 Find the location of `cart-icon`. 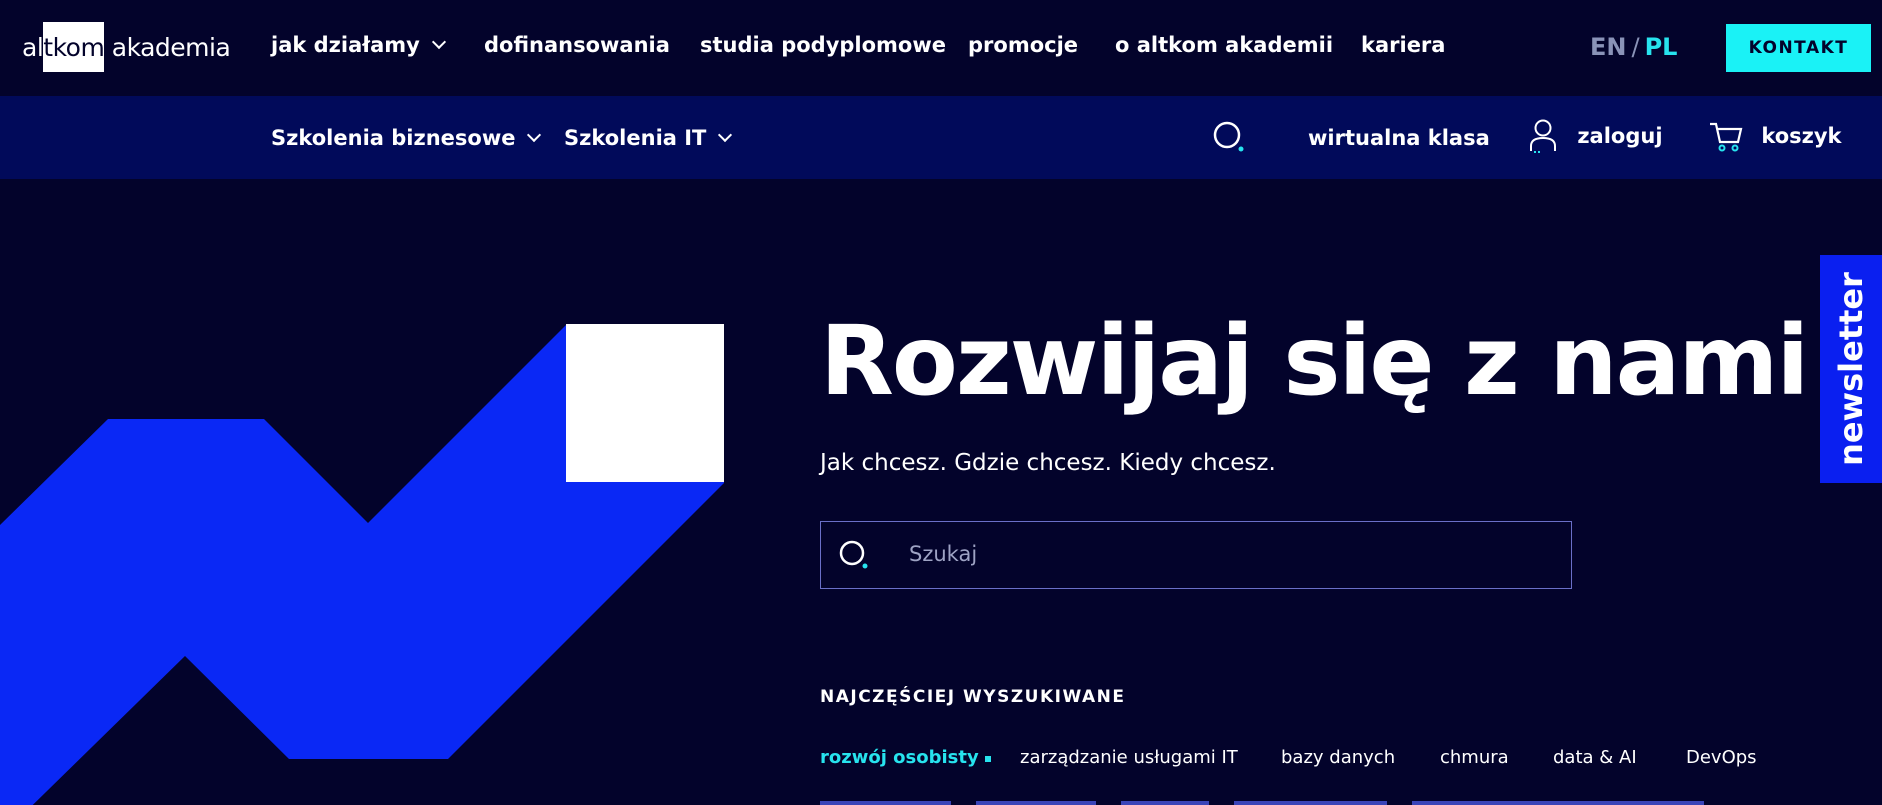

cart-icon is located at coordinates (1726, 137).